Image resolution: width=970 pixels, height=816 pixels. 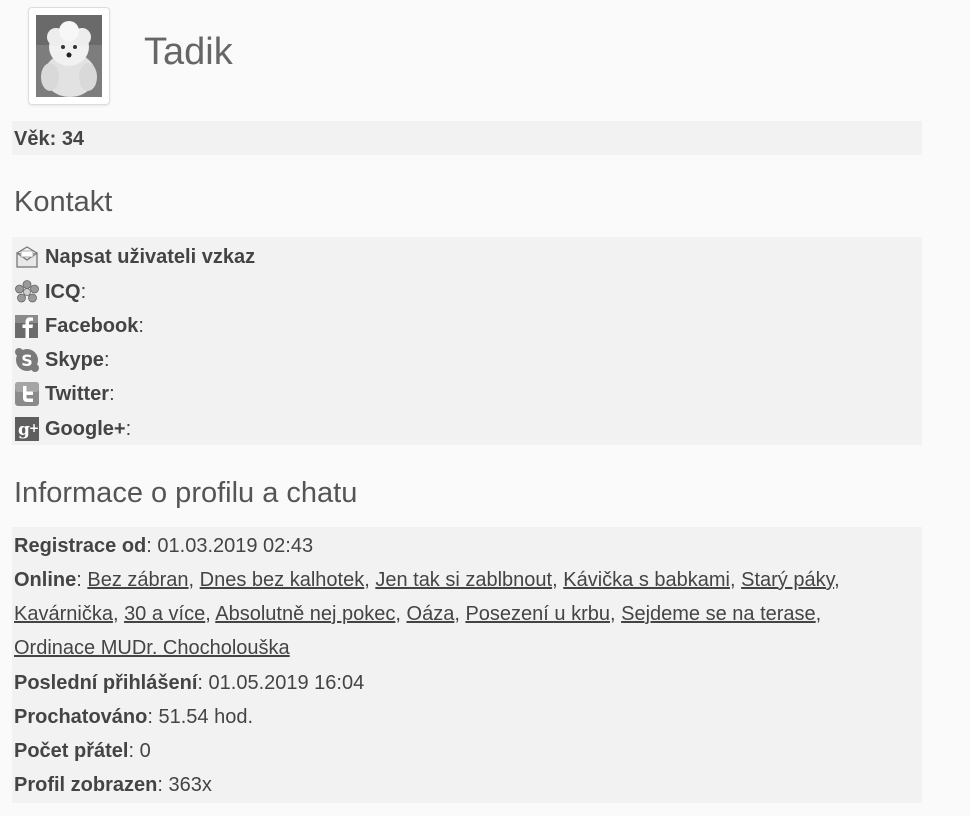 I want to click on friends-row: Počet přátel: 0, so click(x=82, y=751).